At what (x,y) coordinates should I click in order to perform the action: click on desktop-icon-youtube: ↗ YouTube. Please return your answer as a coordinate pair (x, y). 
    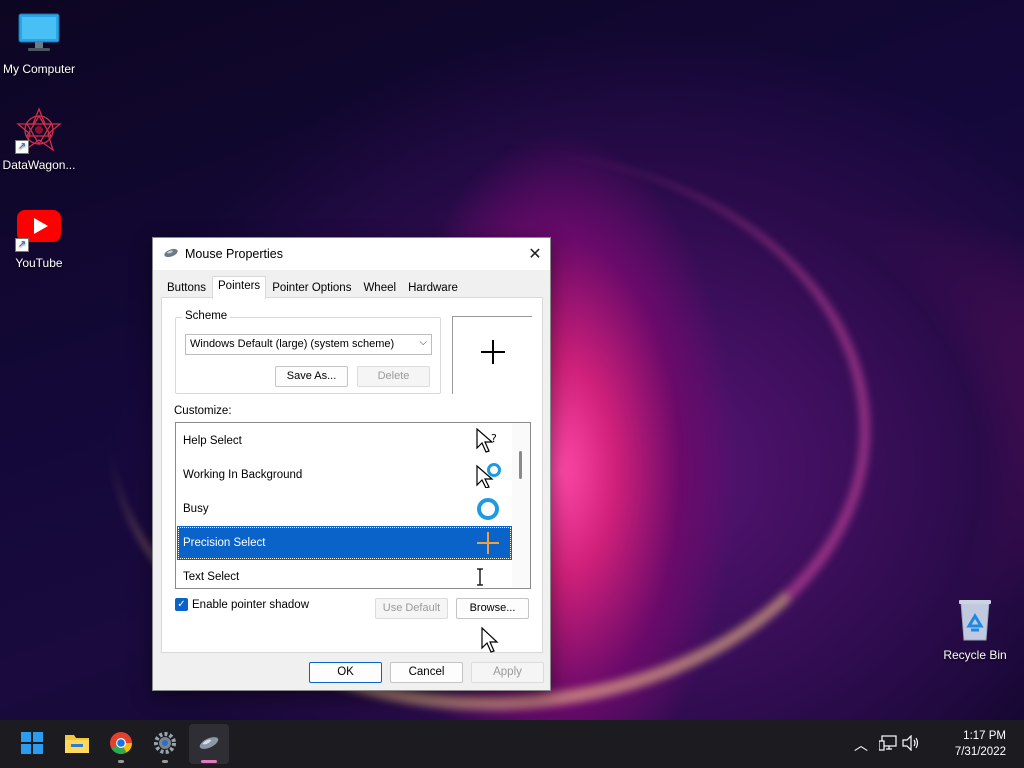
    Looking at the image, I should click on (40, 237).